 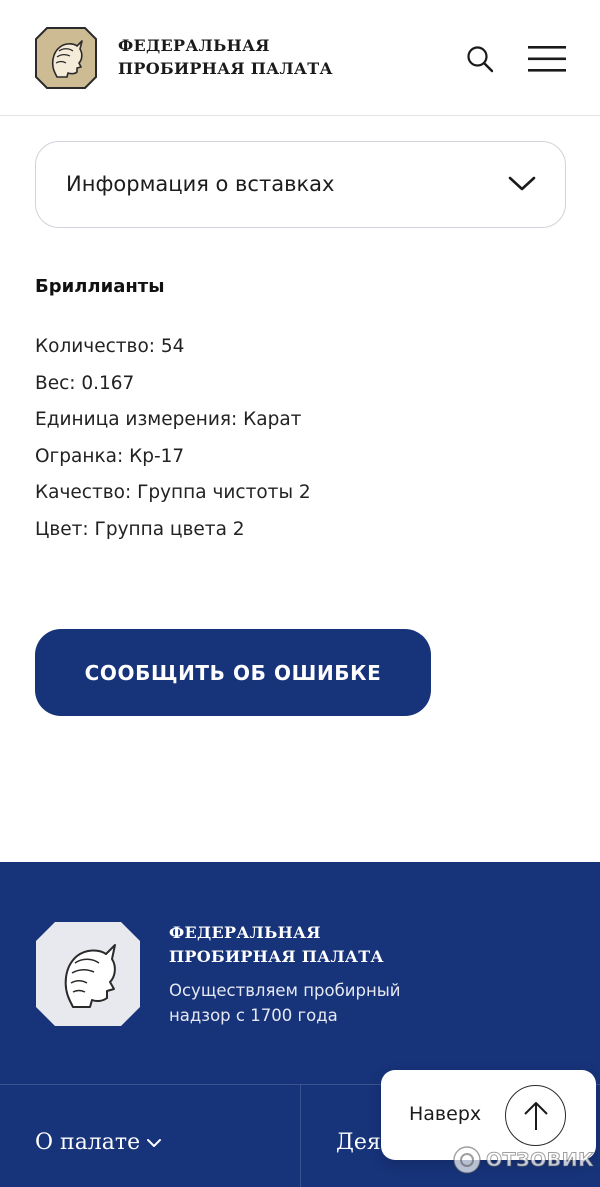 I want to click on footer-nav-about-label: О палате, so click(x=88, y=1142).